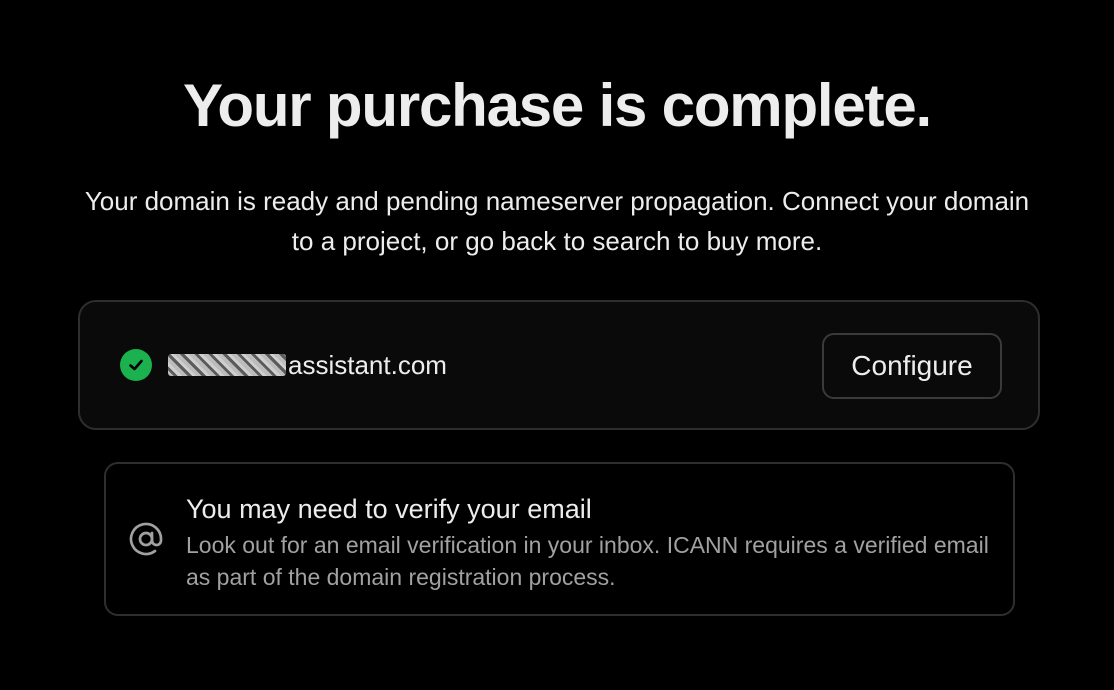  Describe the element at coordinates (227, 365) in the screenshot. I see `redacted-domain-prefix` at that location.